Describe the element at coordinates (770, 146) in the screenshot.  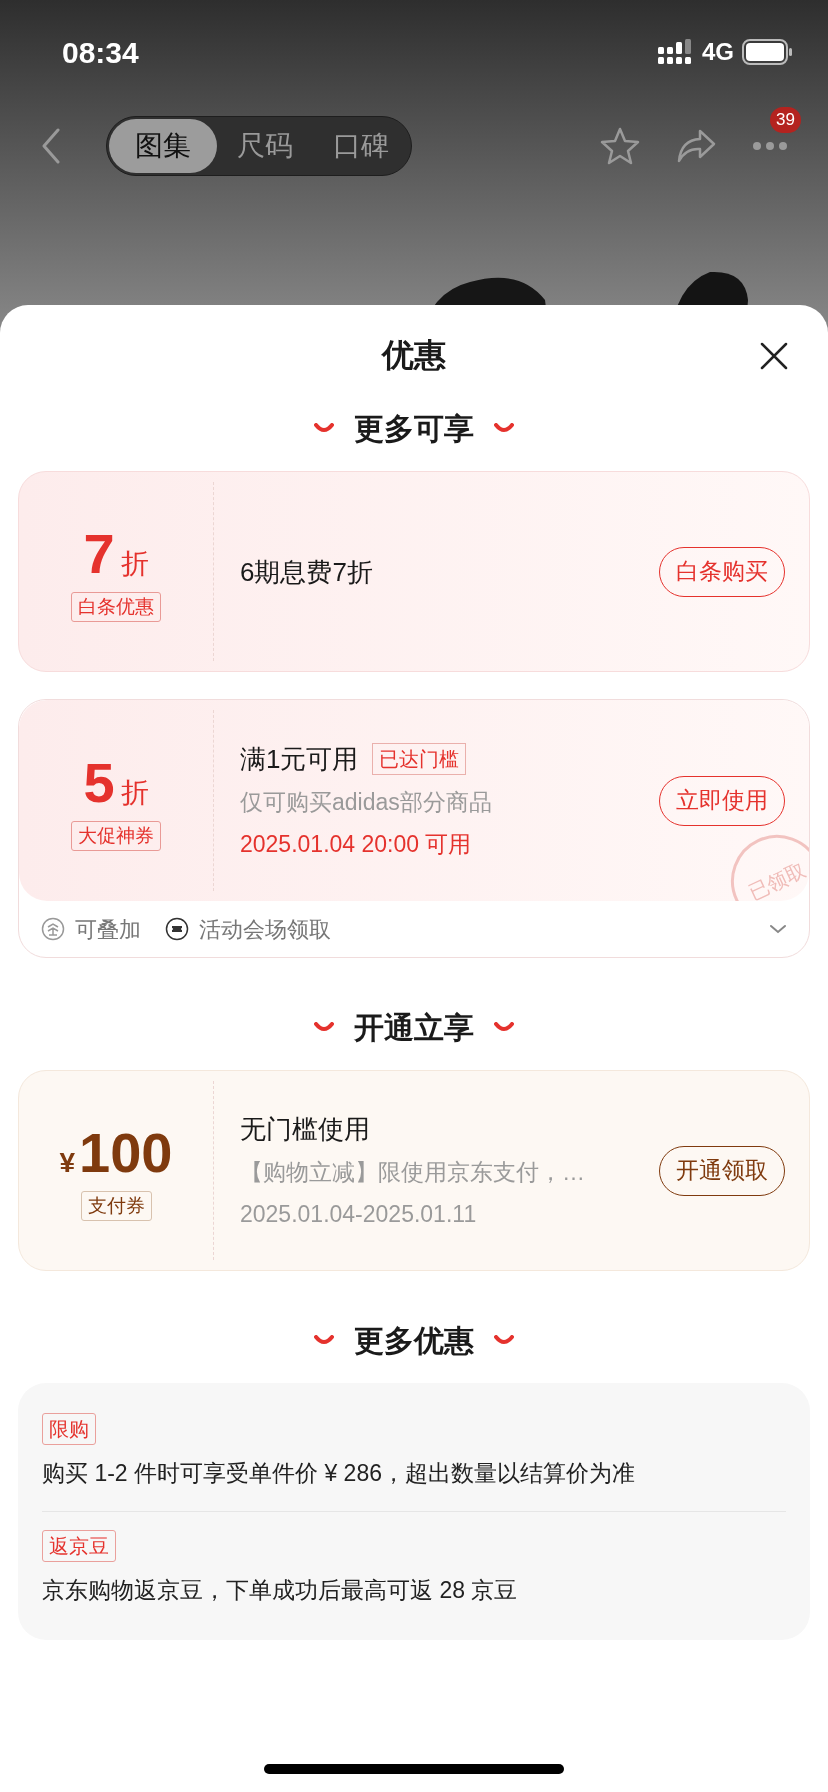
I see `more-icon` at that location.